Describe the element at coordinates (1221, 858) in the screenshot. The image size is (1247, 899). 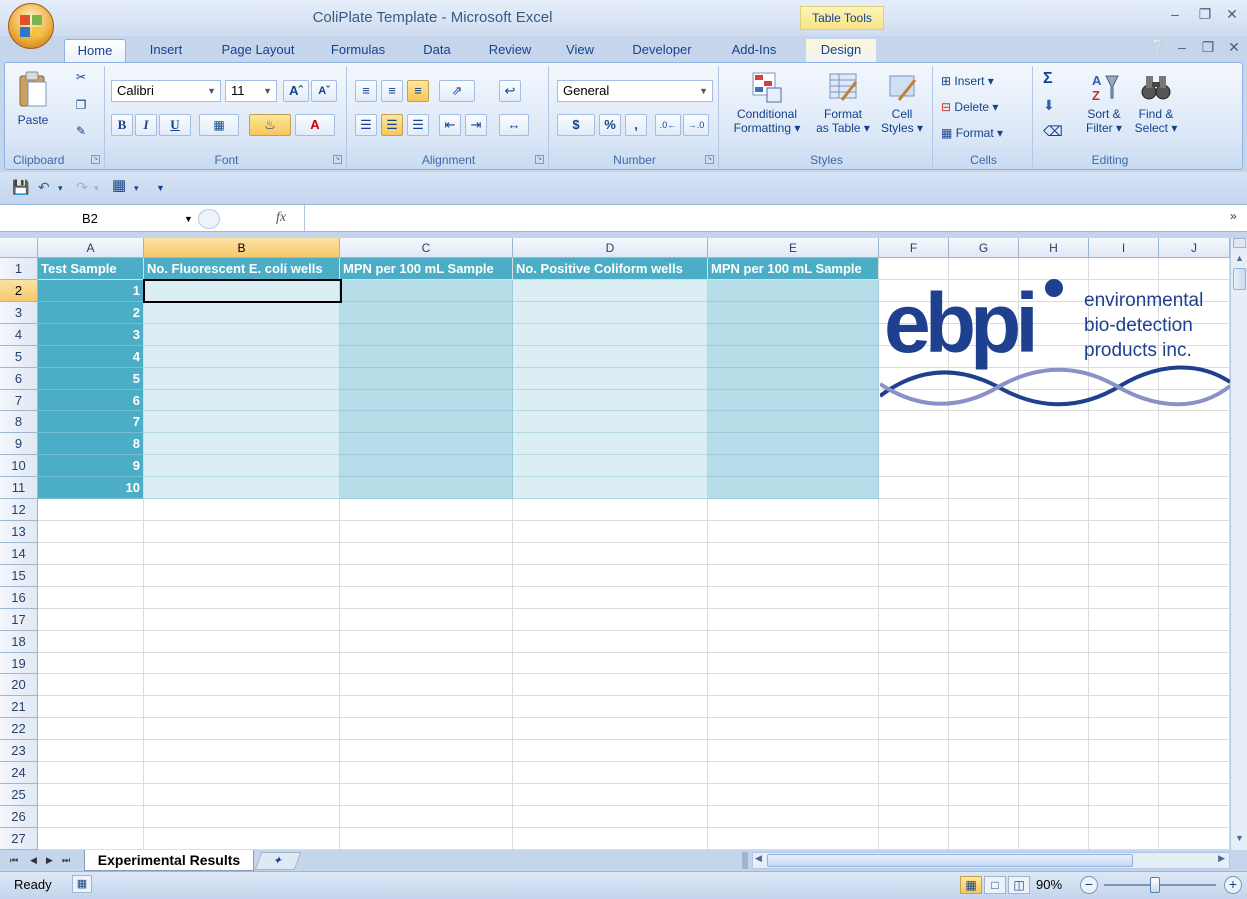
I see `scroll-right-icon: ▶` at that location.